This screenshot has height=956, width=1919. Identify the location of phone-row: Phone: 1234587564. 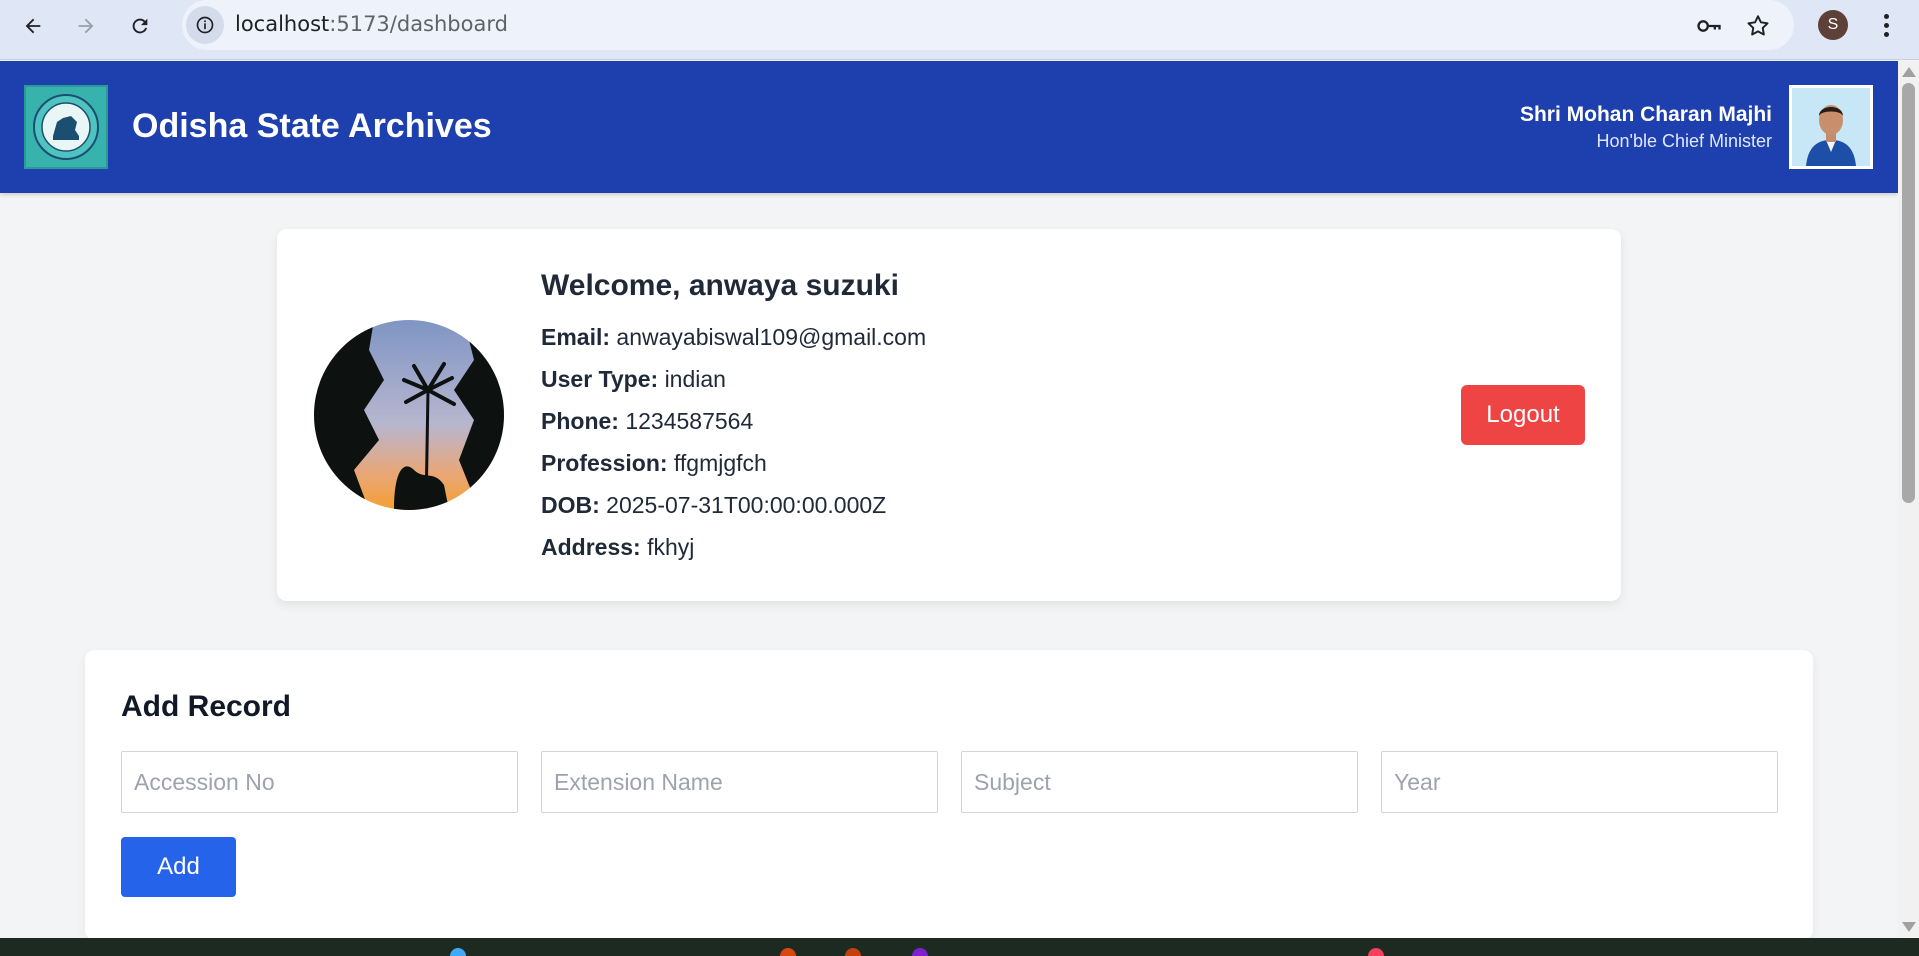
(647, 421).